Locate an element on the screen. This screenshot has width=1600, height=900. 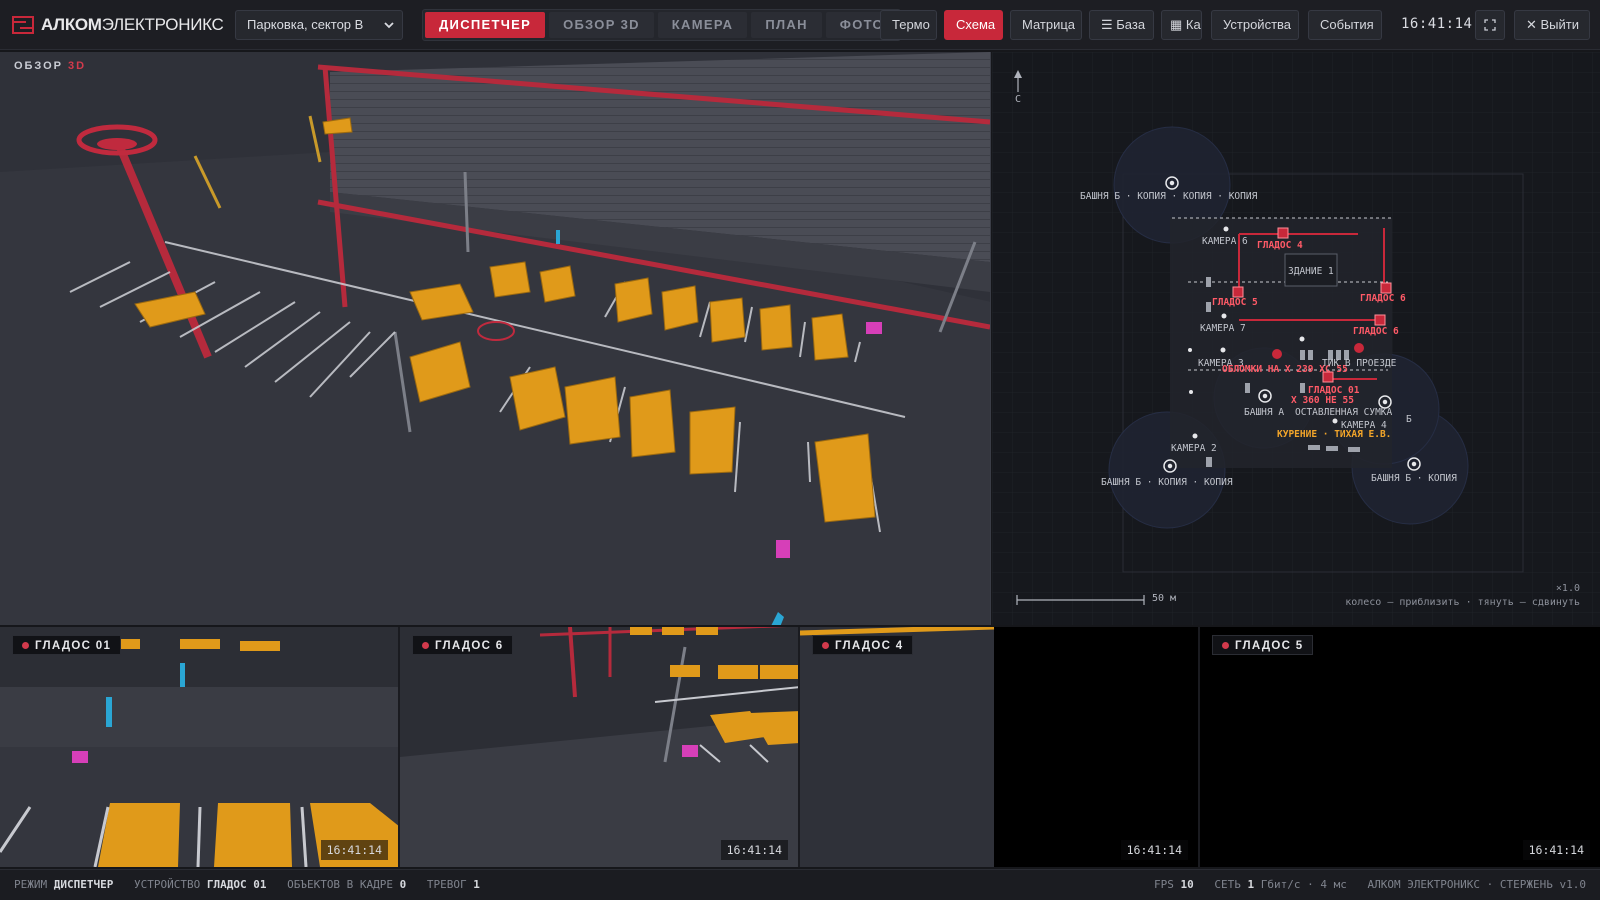
bollard is located at coordinates (558, 237).